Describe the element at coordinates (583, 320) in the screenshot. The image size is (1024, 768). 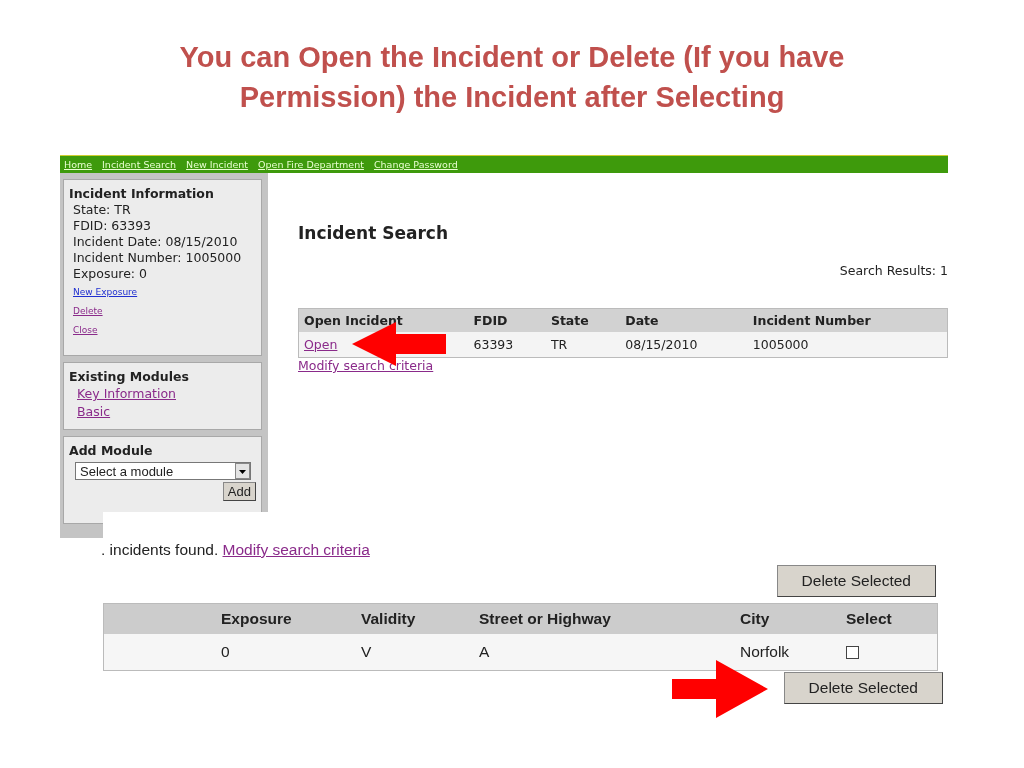
I see `column-header: State` at that location.